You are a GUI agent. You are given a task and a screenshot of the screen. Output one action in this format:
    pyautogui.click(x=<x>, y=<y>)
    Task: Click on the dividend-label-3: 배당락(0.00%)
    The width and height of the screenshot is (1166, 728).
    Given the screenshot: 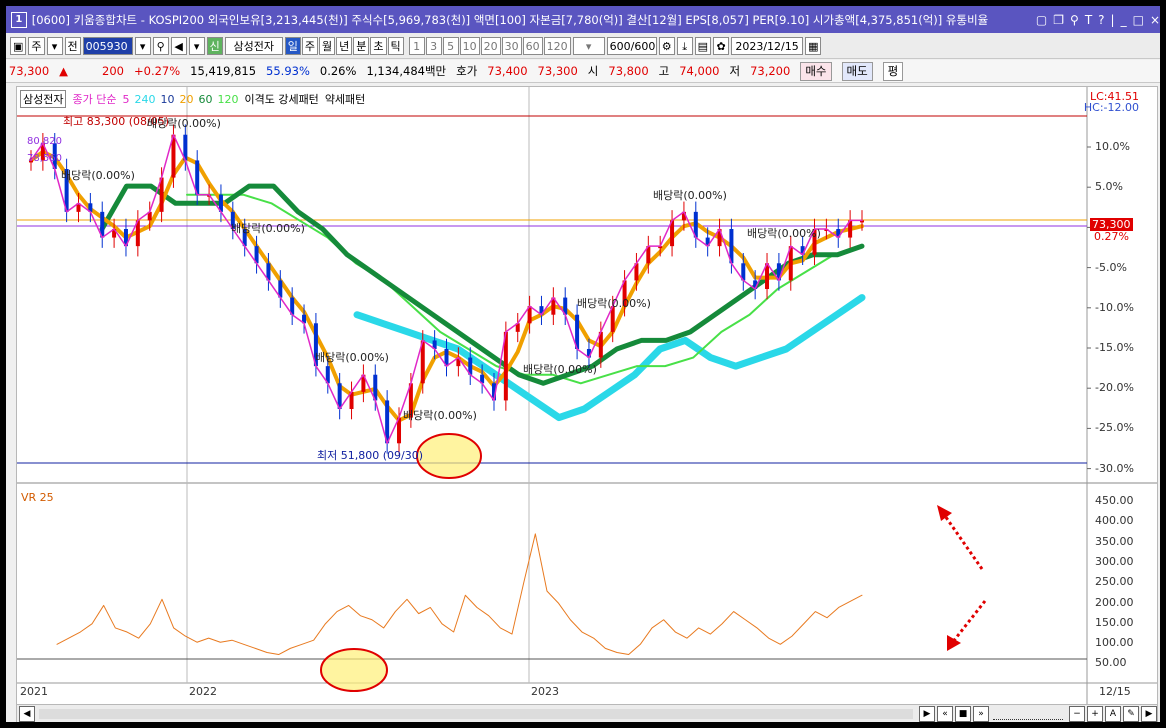 What is the action you would take?
    pyautogui.click(x=690, y=195)
    